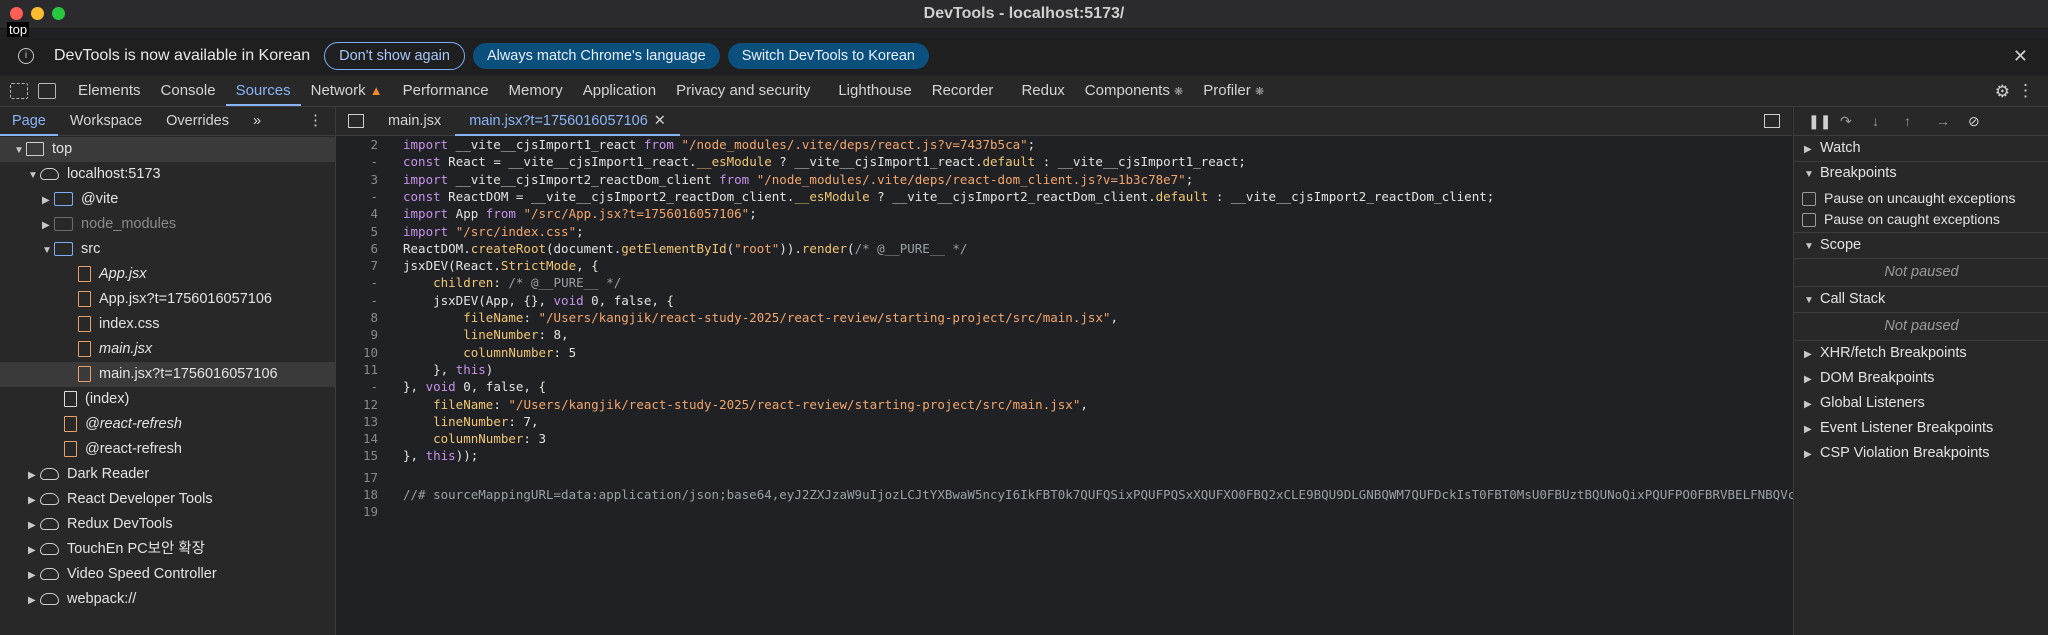 The image size is (2048, 635). Describe the element at coordinates (188, 91) in the screenshot. I see `tab-console: Console` at that location.